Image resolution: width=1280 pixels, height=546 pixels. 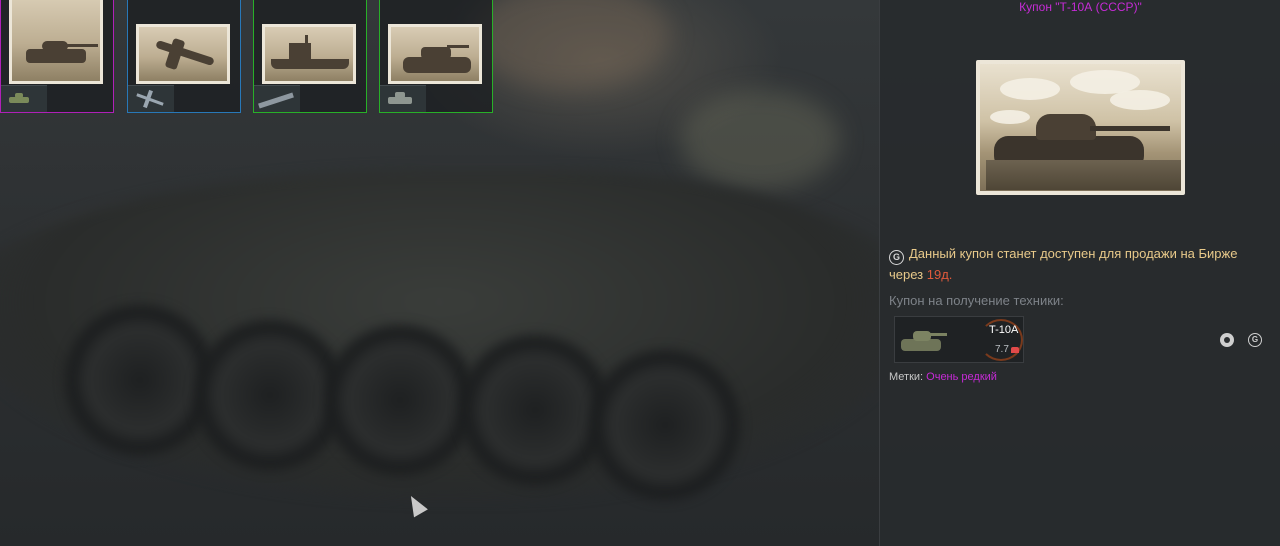 What do you see at coordinates (1255, 340) in the screenshot?
I see `market-coin-icon: G` at bounding box center [1255, 340].